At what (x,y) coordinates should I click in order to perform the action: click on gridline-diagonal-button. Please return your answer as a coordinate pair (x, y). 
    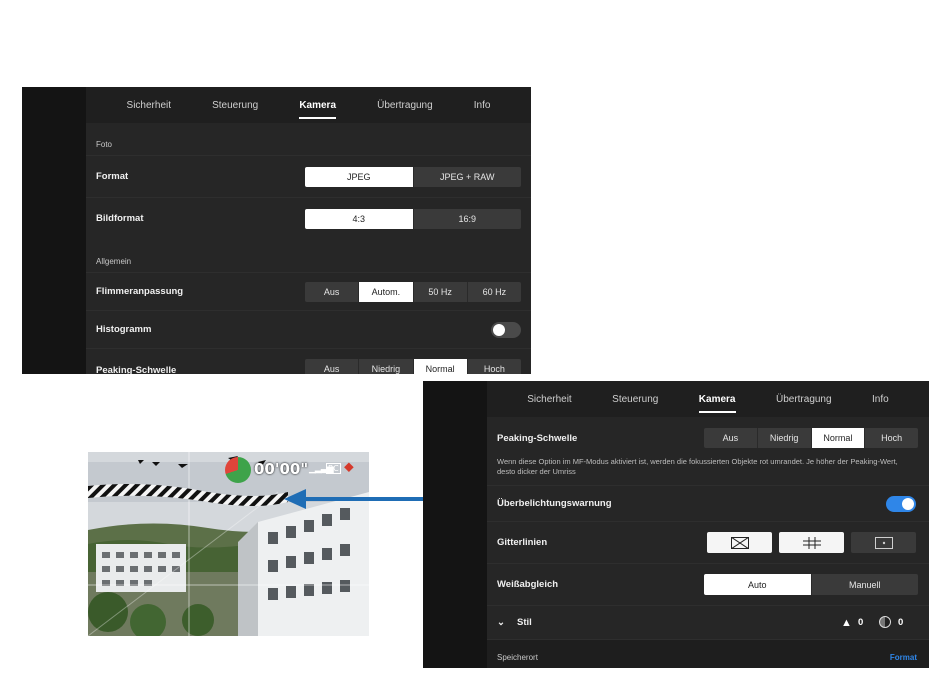
    Looking at the image, I should click on (739, 542).